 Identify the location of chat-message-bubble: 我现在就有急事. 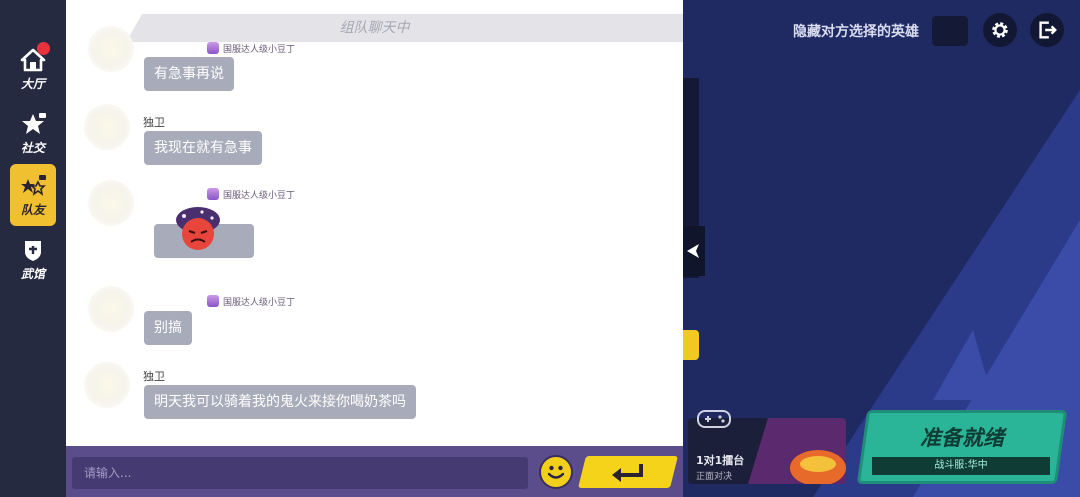
(203, 148).